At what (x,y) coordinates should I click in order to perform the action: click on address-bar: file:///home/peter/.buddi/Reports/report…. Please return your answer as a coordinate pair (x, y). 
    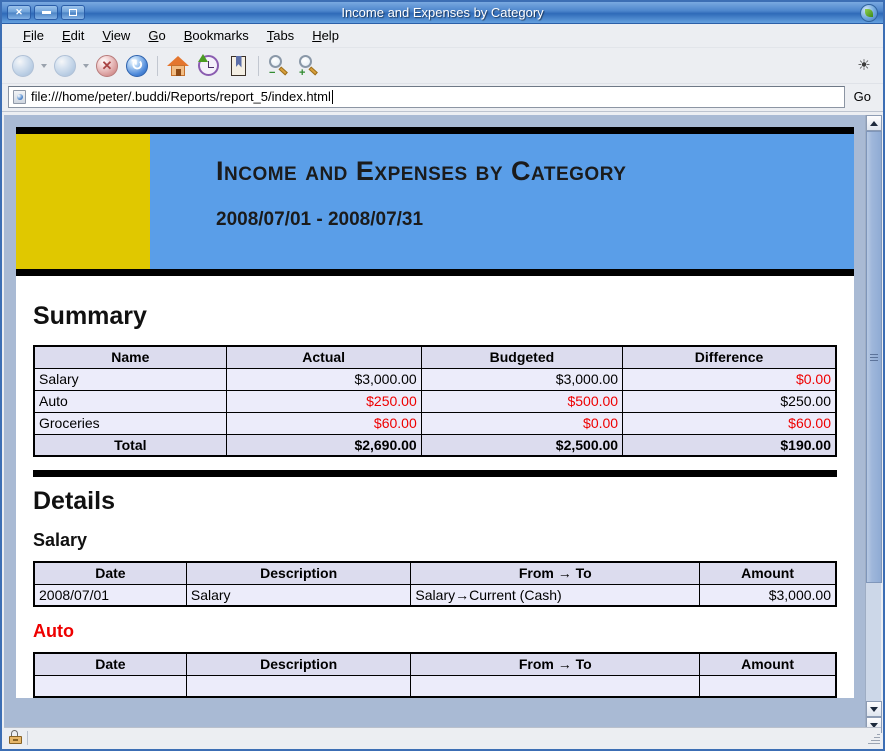
    Looking at the image, I should click on (426, 96).